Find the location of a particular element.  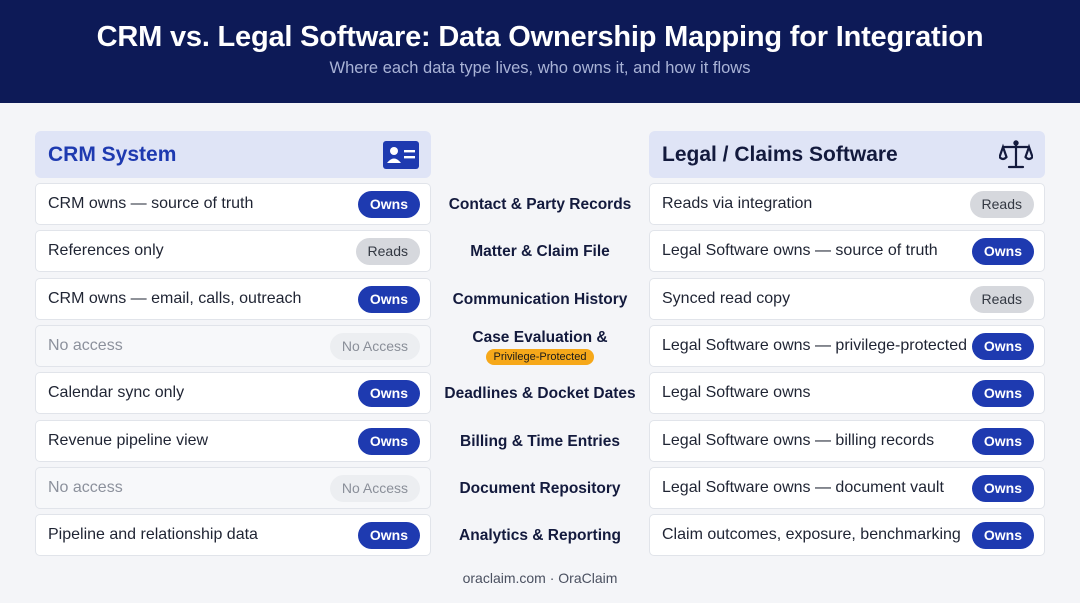

data-category-label: Deadlines & Docket Dates is located at coordinates (540, 393).